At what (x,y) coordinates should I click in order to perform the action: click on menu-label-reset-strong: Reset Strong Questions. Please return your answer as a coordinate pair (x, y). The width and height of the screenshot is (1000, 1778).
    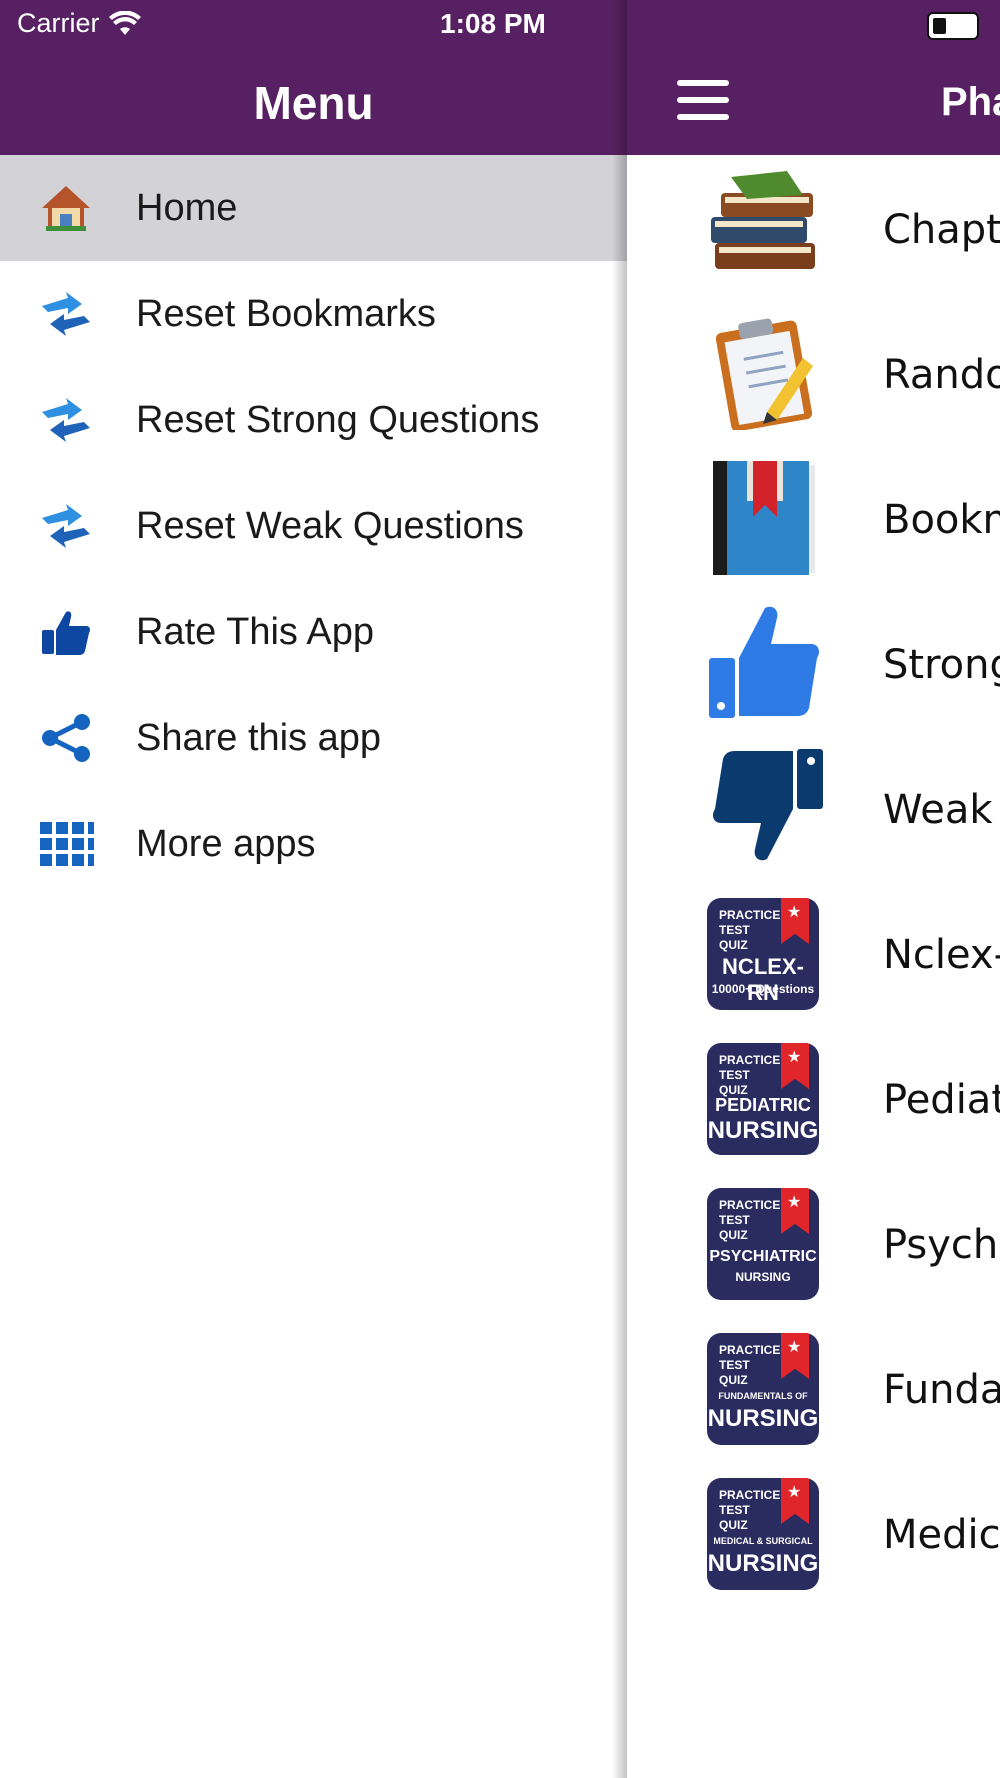
    Looking at the image, I should click on (338, 419).